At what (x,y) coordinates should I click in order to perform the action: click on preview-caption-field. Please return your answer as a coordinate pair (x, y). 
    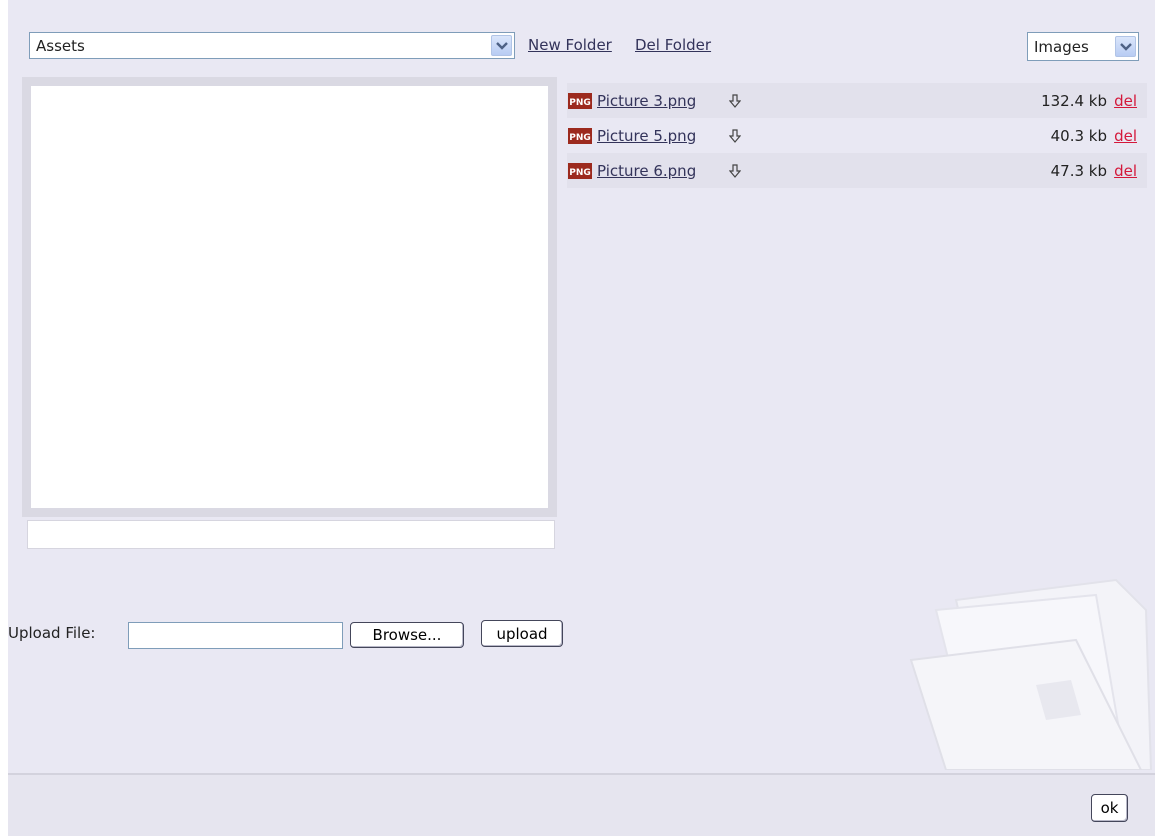
    Looking at the image, I should click on (291, 534).